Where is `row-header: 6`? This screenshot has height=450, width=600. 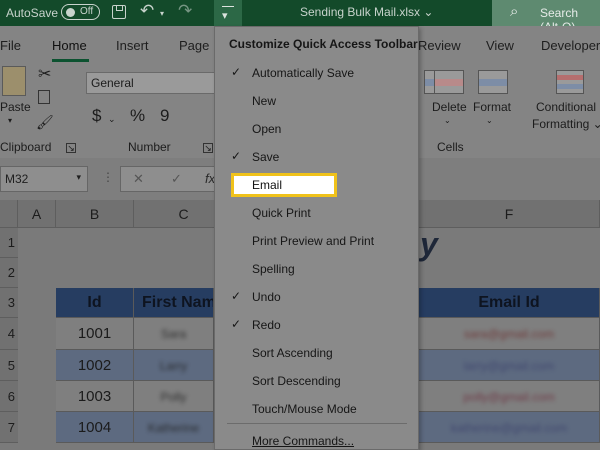 row-header: 6 is located at coordinates (9, 396).